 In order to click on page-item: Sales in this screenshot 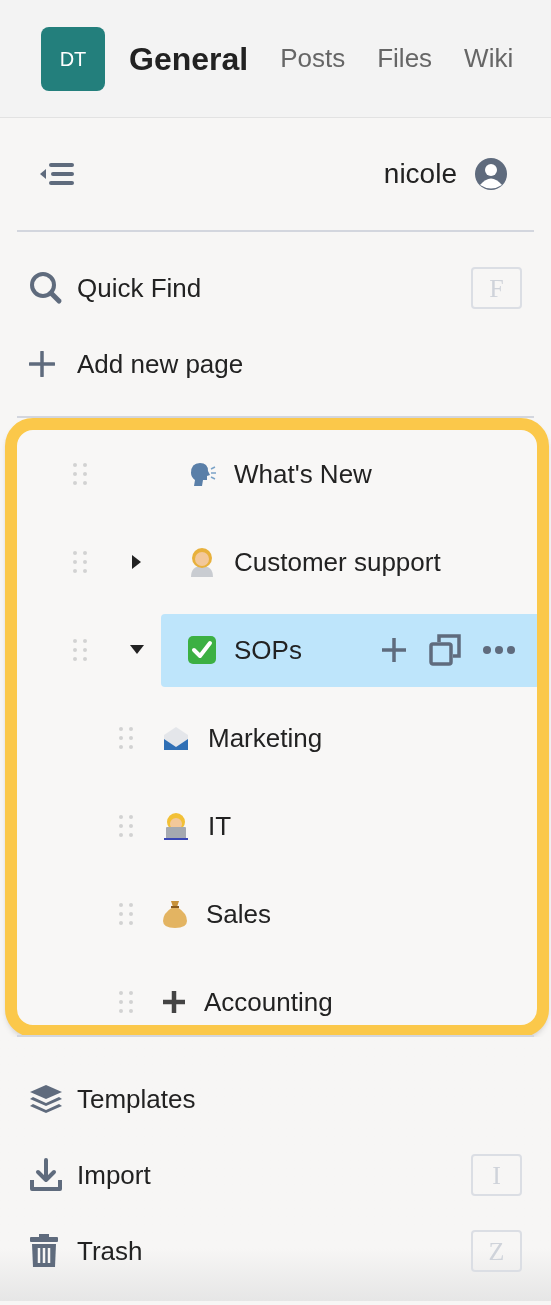, I will do `click(336, 914)`.